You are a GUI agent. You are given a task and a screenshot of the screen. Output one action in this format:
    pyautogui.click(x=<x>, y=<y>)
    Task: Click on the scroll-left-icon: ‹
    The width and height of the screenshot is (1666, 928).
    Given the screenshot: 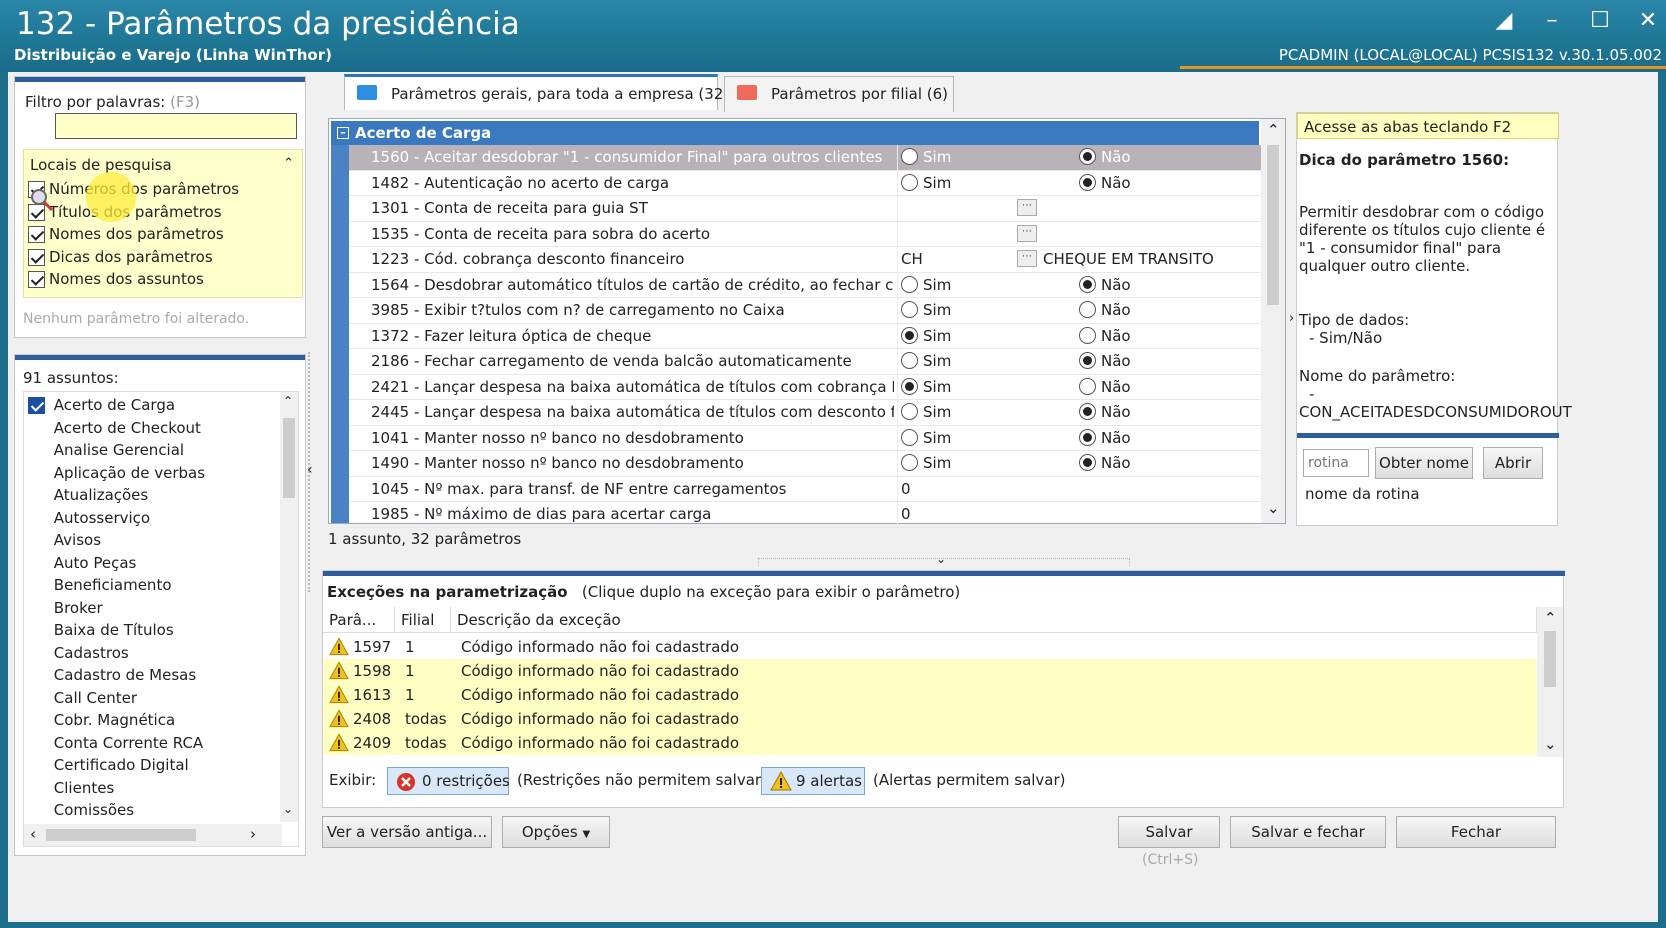 What is the action you would take?
    pyautogui.click(x=33, y=834)
    